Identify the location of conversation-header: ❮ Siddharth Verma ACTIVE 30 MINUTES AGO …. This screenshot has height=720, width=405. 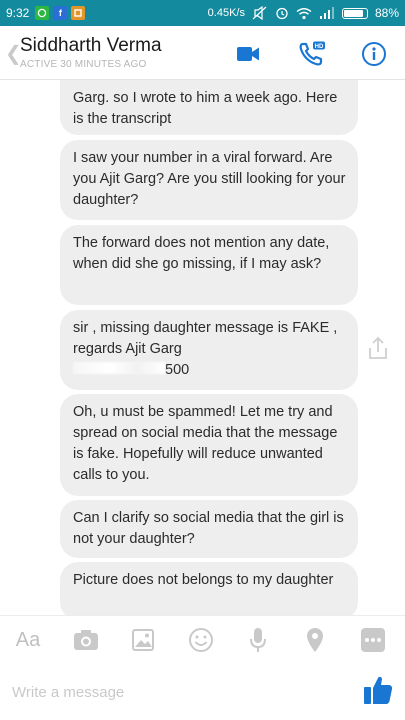
(202, 53).